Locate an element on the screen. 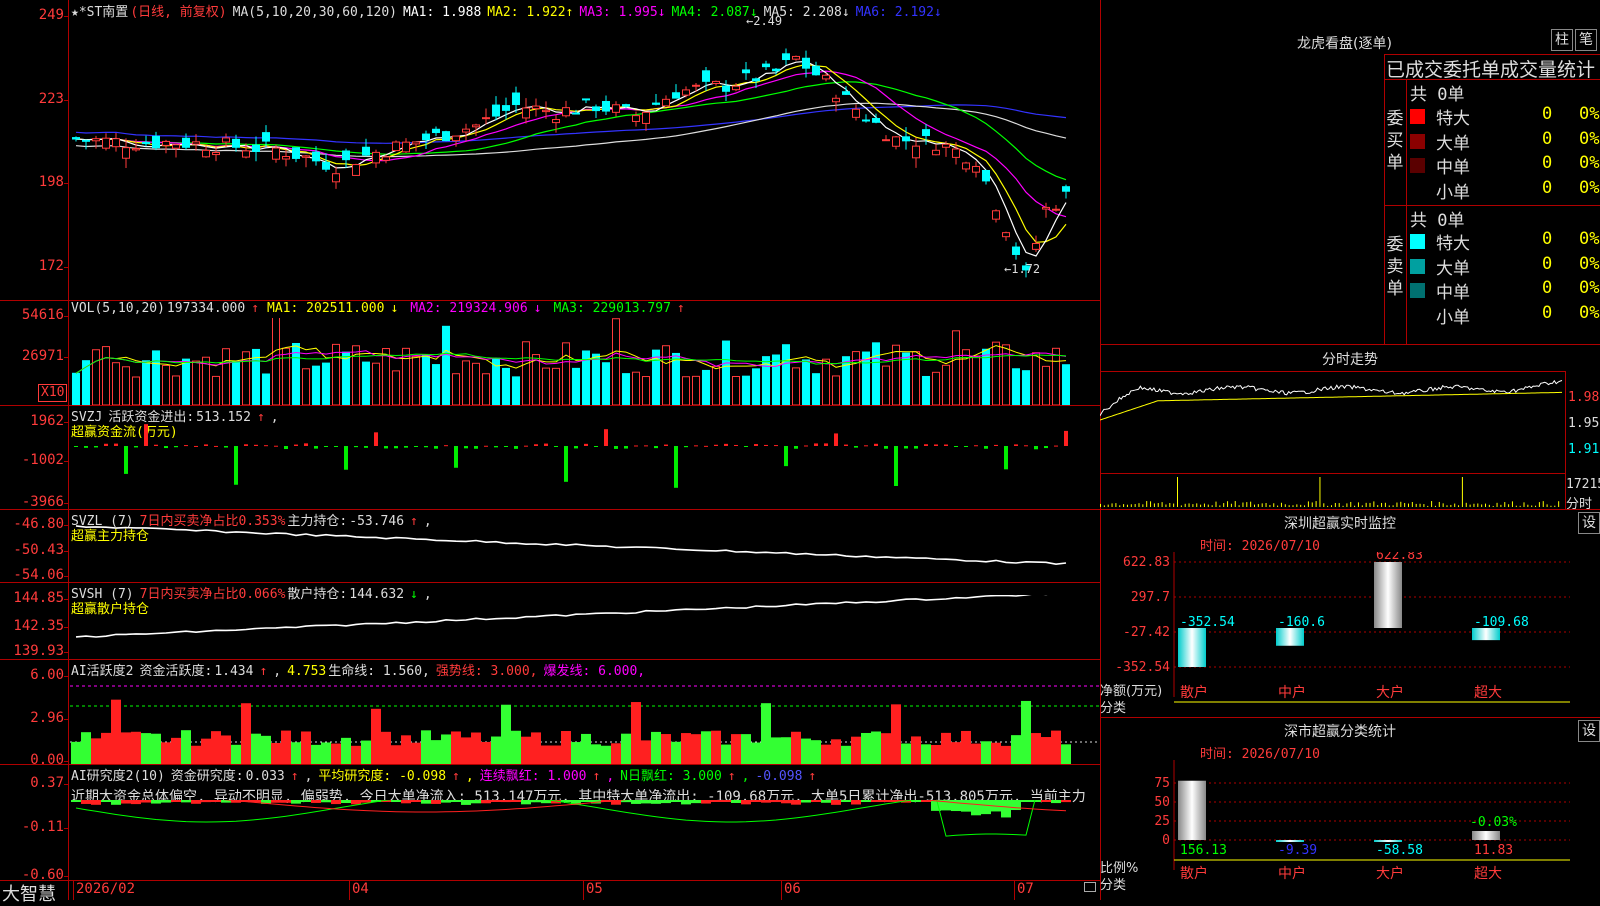  vol-unit-badge: X10 is located at coordinates (53, 393).